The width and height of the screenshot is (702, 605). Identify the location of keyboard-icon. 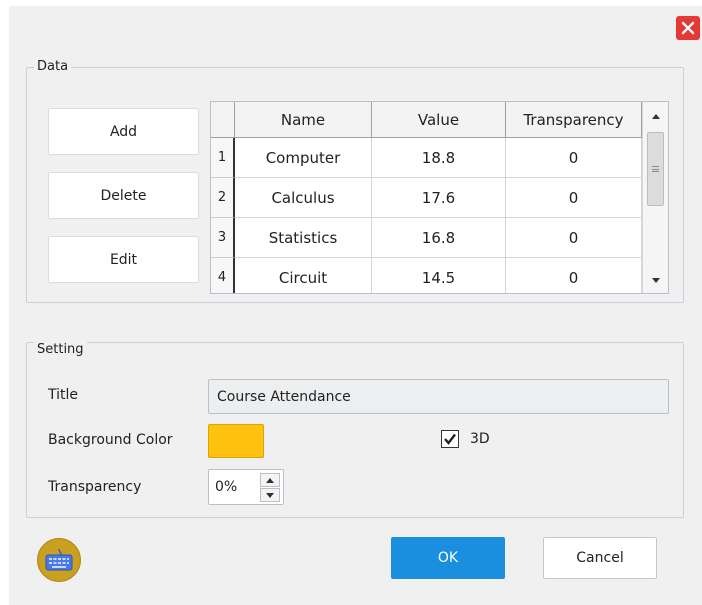
(59, 560).